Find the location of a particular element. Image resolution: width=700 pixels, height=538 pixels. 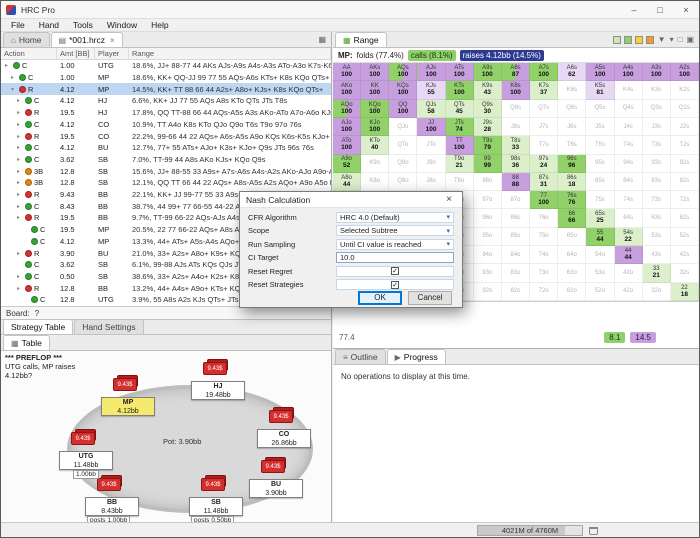

tab-close-icon: × is located at coordinates (112, 40).